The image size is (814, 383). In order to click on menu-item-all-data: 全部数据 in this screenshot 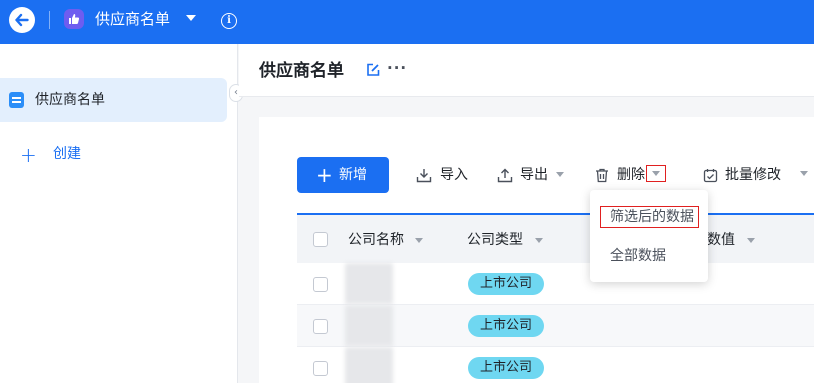, I will do `click(649, 256)`.